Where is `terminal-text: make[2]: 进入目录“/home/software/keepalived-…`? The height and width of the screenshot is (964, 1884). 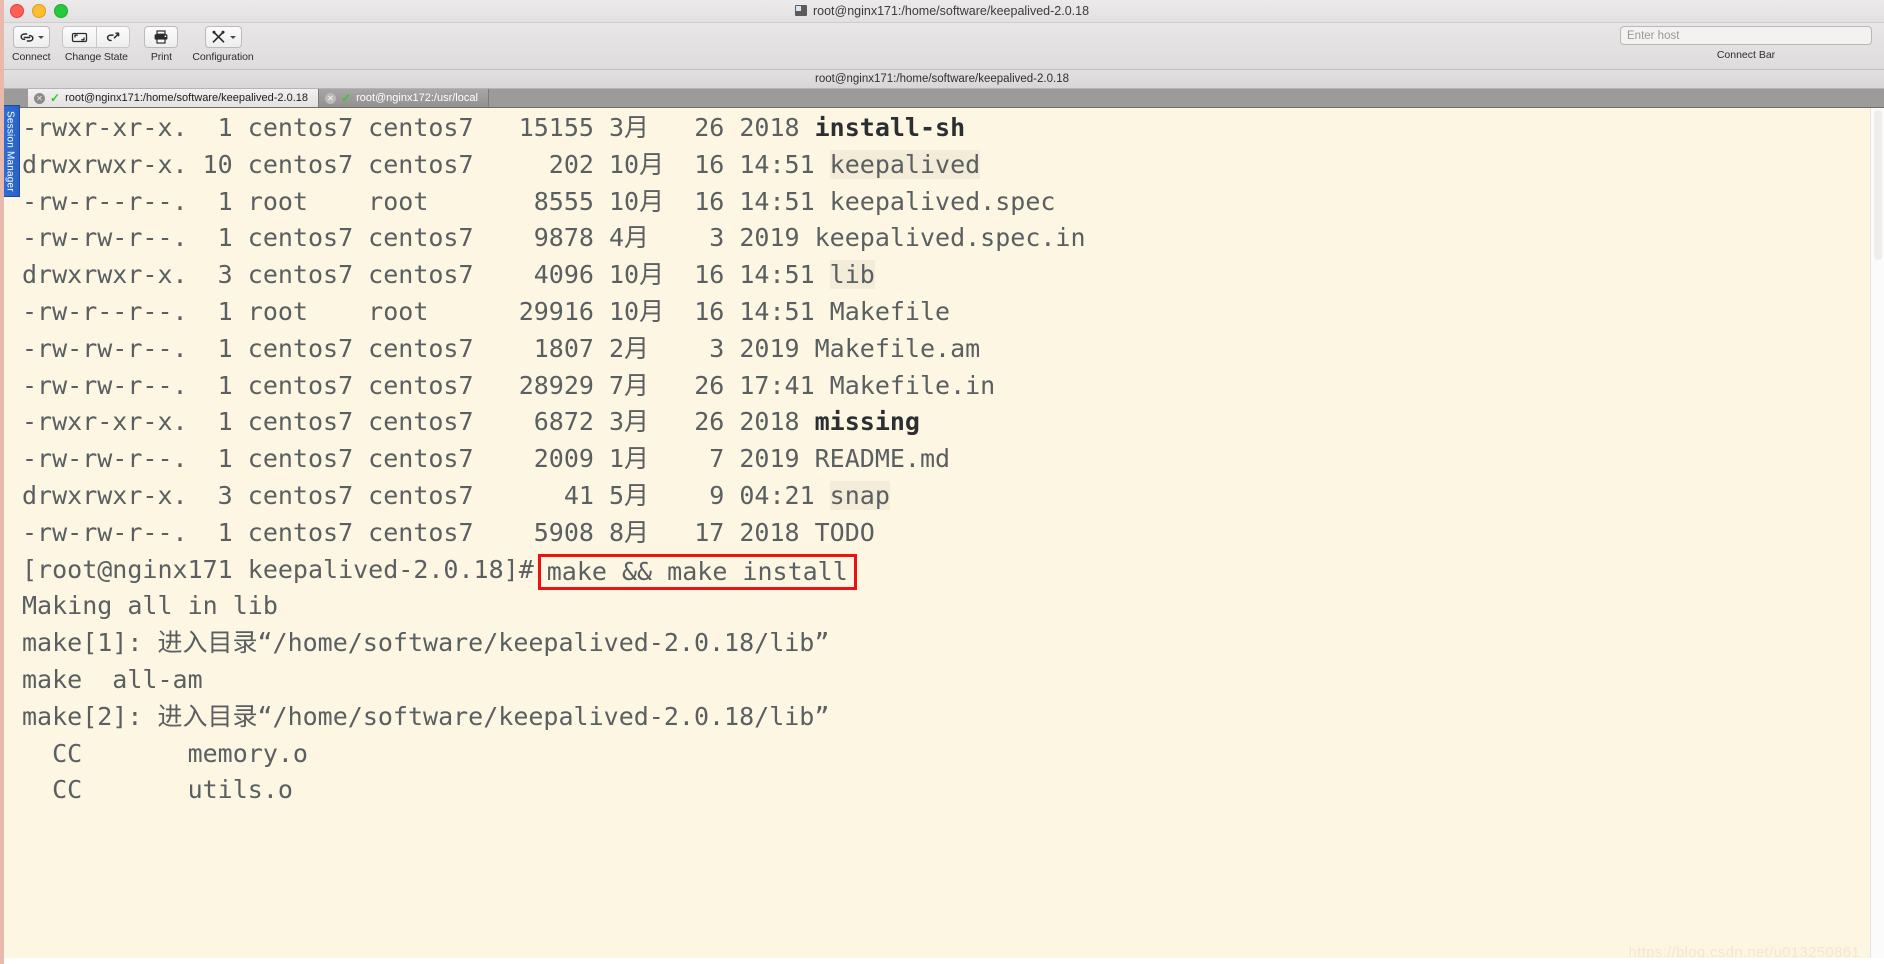
terminal-text: make[2]: 进入目录“/home/software/keepalived-… is located at coordinates (426, 716).